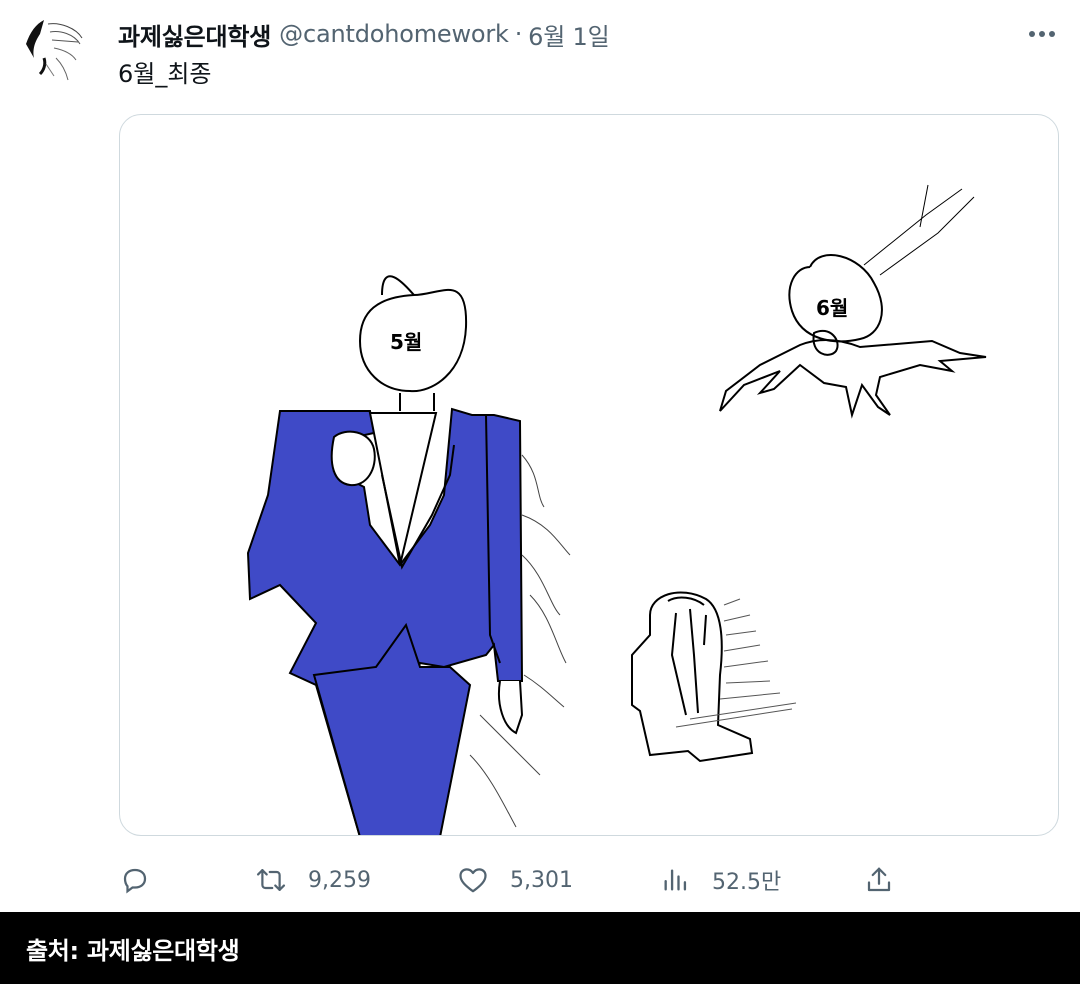 This screenshot has height=984, width=1080. I want to click on reply-button, so click(135, 880).